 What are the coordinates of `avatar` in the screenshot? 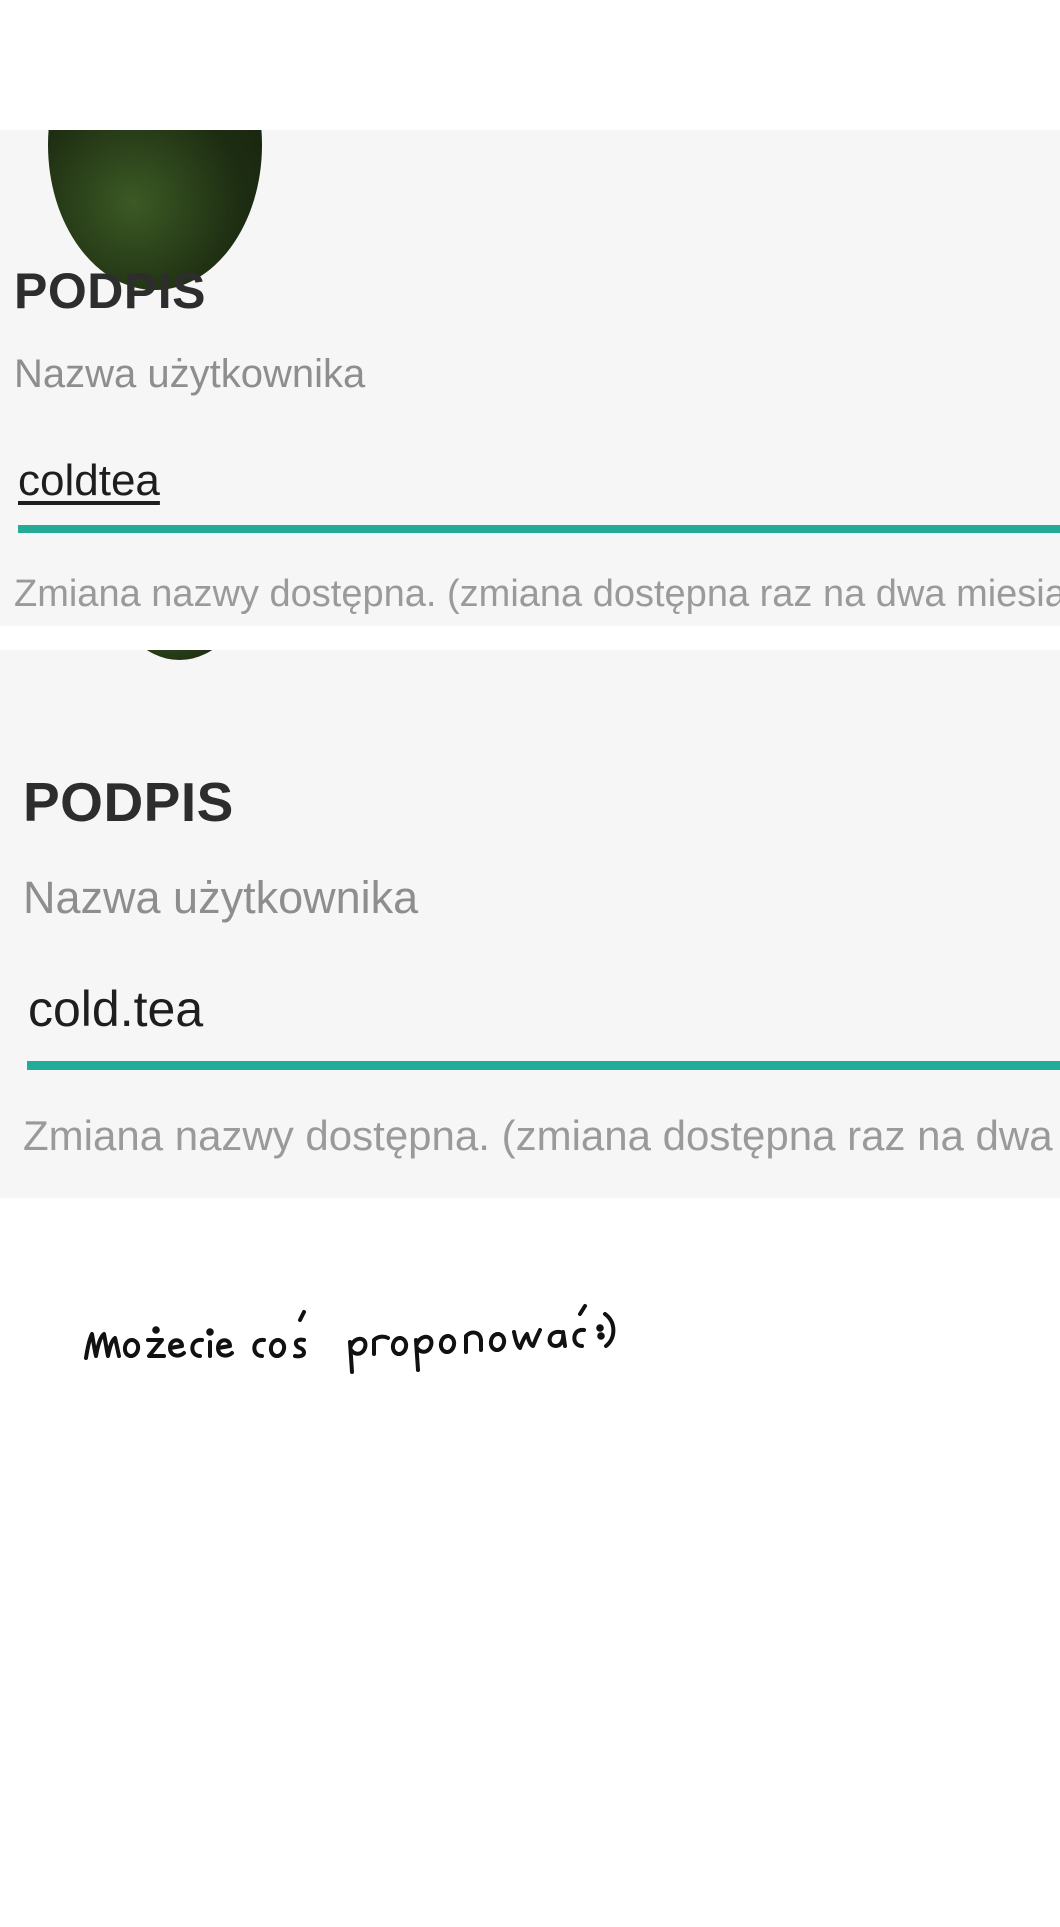 It's located at (179, 655).